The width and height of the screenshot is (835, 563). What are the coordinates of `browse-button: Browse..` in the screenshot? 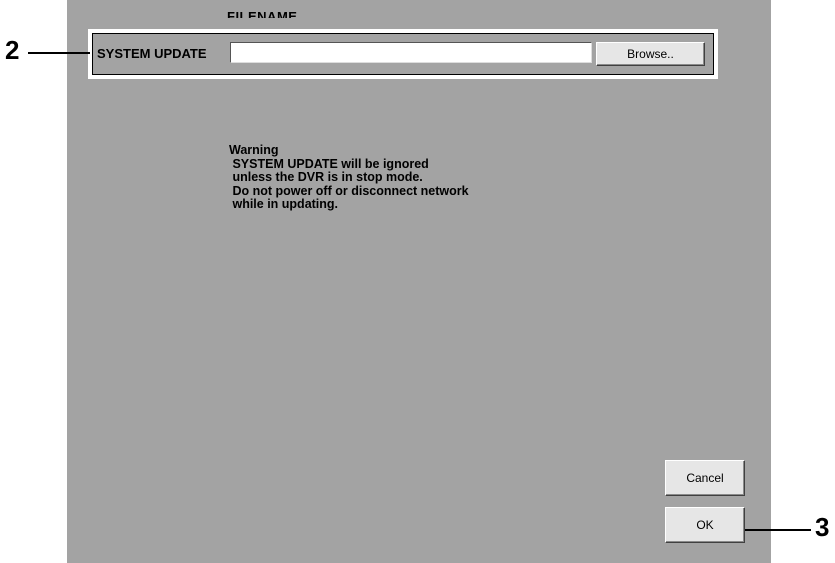 It's located at (650, 54).